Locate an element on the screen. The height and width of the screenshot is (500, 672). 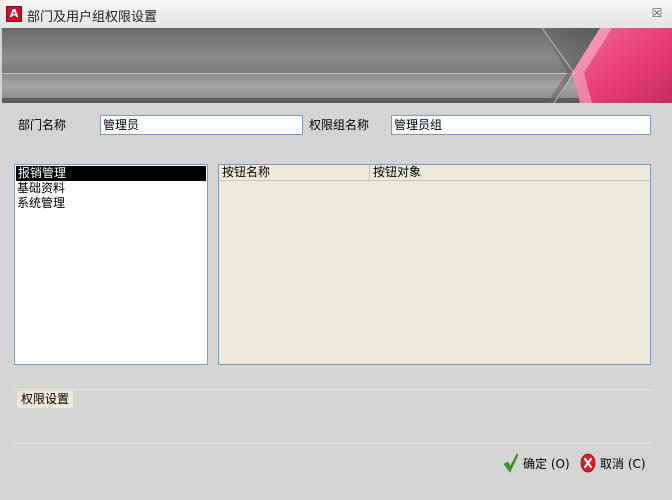
list-item-reimbursement: 报销管理 is located at coordinates (111, 173).